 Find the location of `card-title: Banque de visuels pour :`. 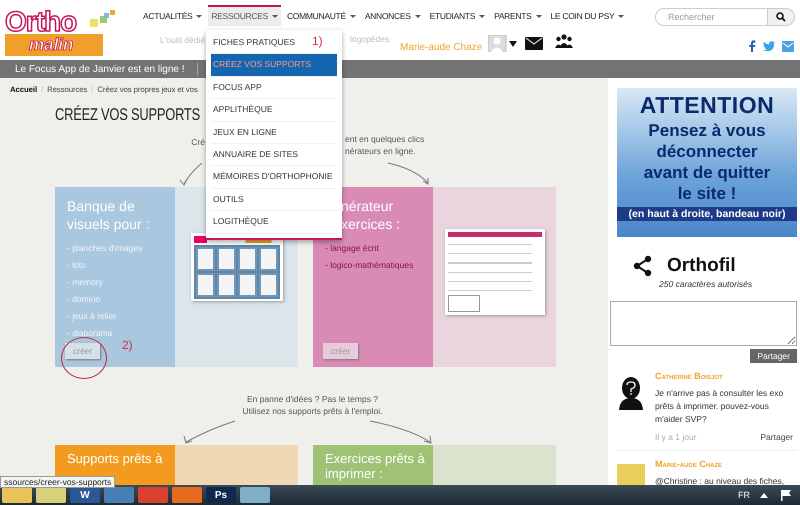

card-title: Banque de visuels pour : is located at coordinates (108, 215).